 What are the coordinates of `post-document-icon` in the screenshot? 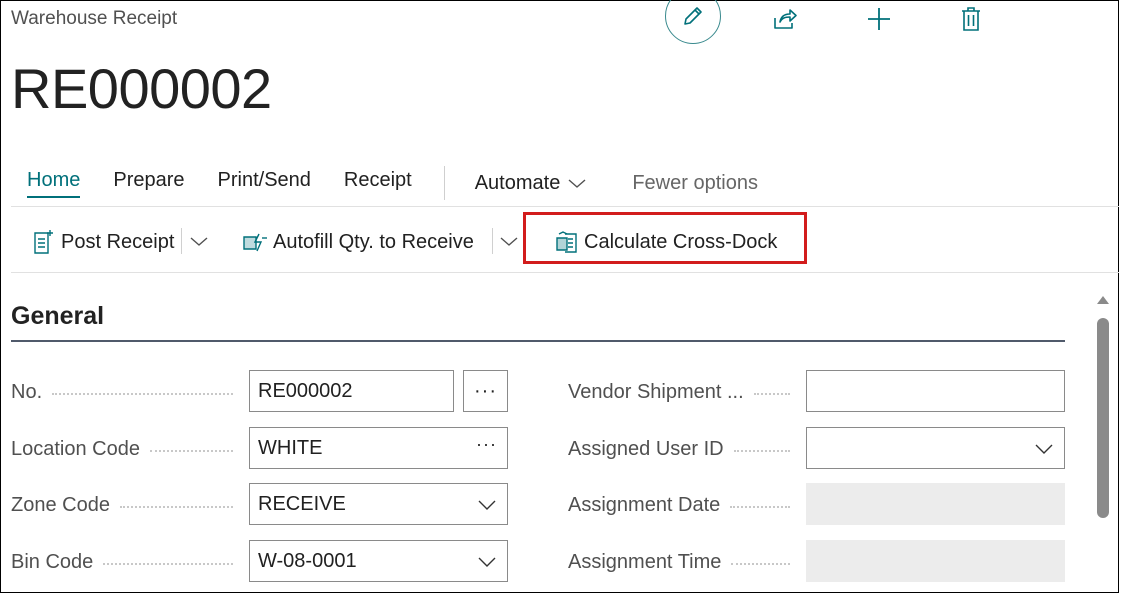 It's located at (43, 242).